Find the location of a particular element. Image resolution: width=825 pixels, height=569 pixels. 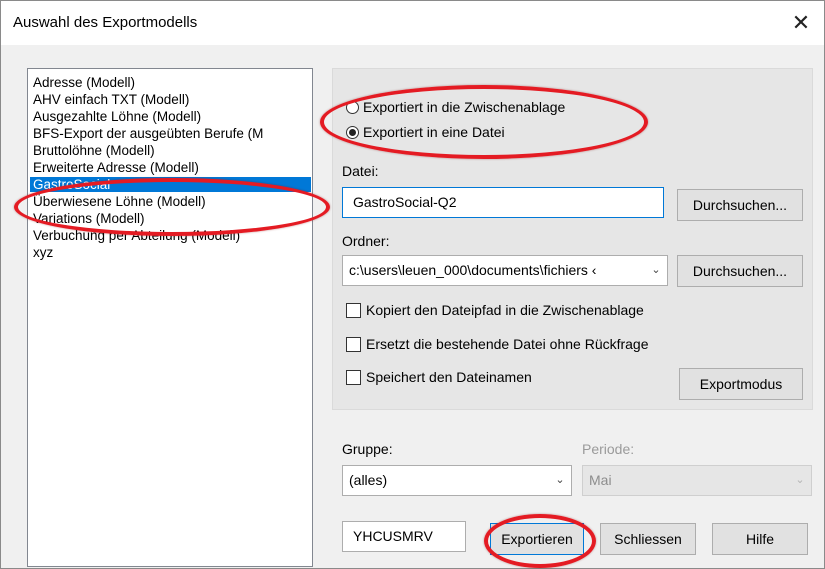

title-bar: Auswahl des Exportmodells ✕ is located at coordinates (412, 23).